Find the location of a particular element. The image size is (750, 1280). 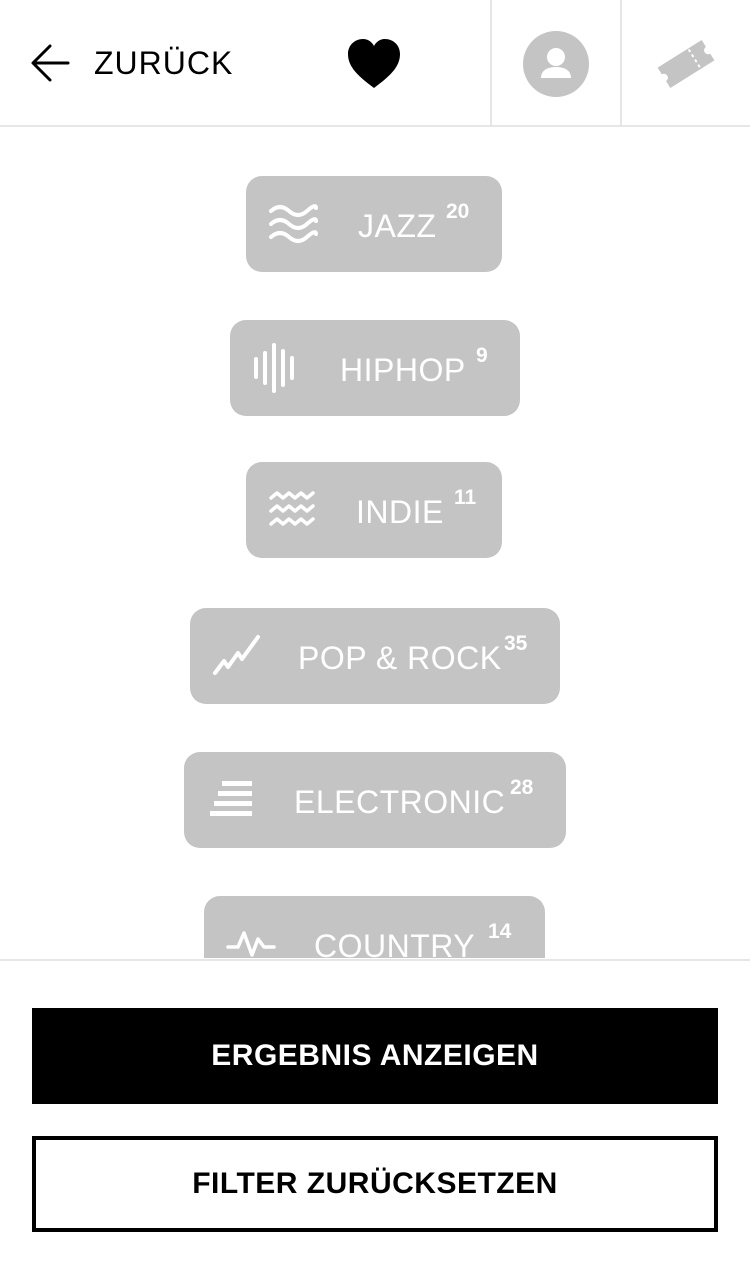

genre-chip-hiphop: HIPHOP 9 is located at coordinates (375, 368).